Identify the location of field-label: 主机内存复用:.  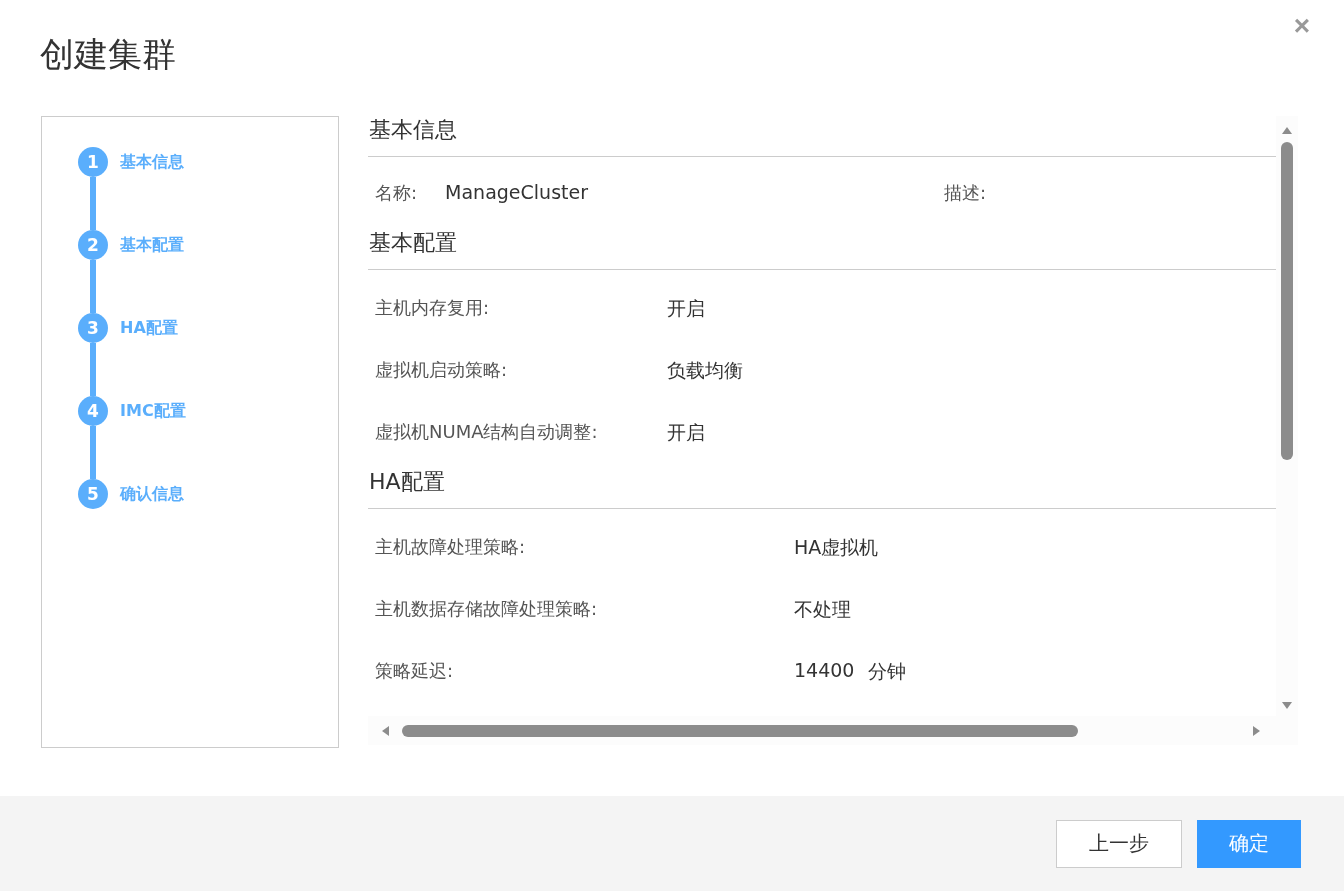
(433, 308).